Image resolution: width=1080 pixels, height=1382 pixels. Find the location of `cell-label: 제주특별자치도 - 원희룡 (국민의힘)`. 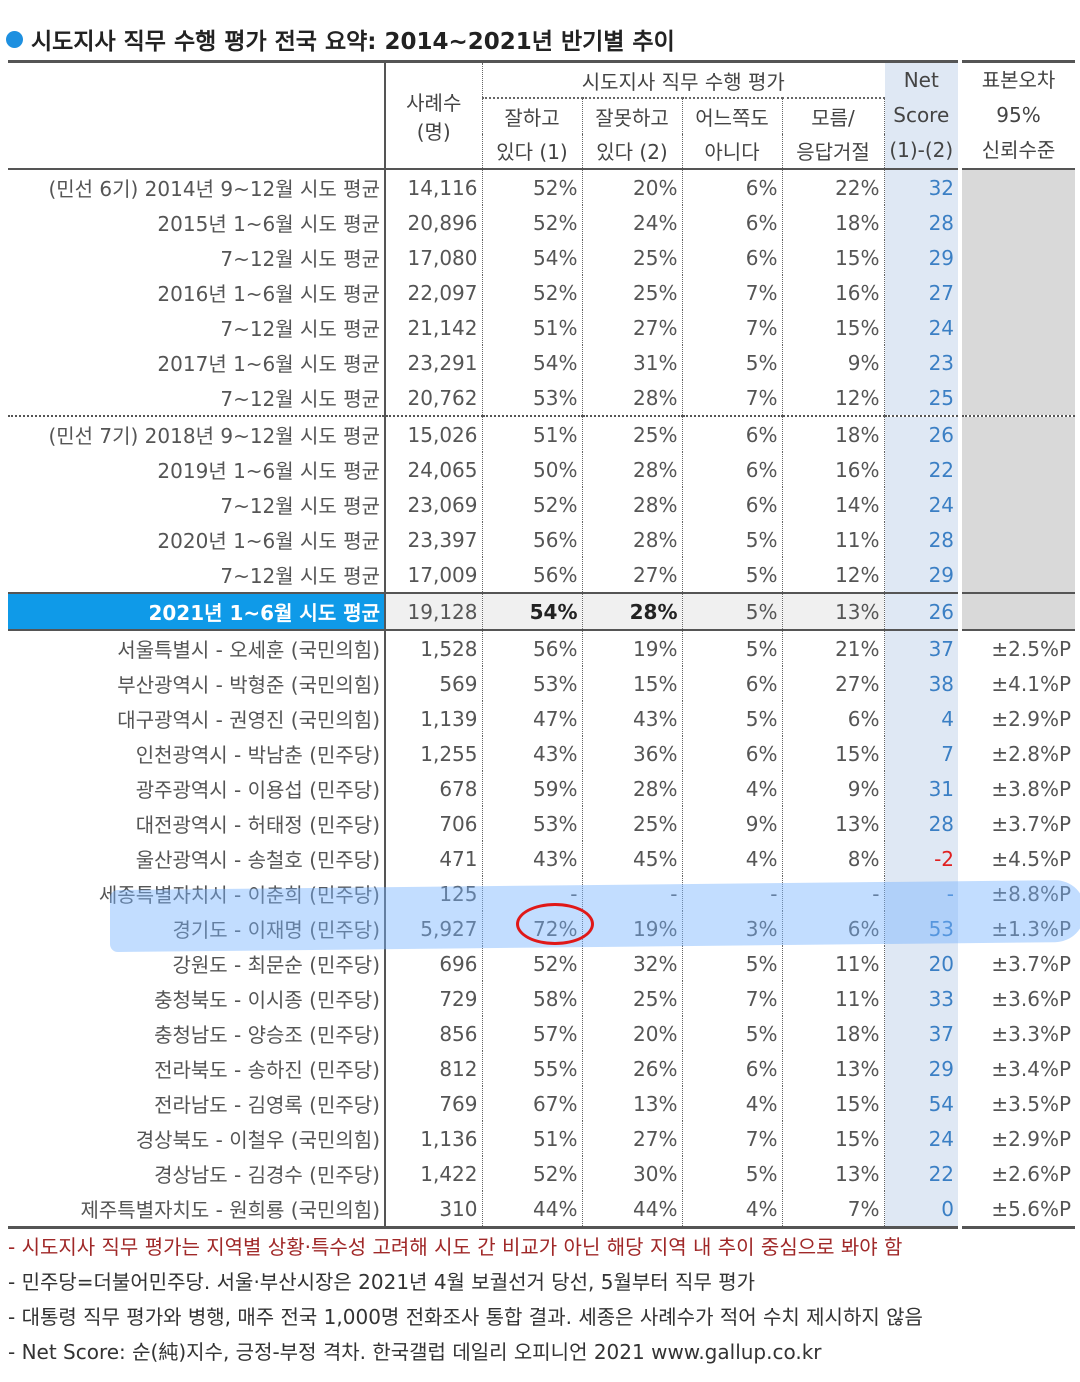

cell-label: 제주특별자치도 - 원희룡 (국민의힘) is located at coordinates (197, 1209).